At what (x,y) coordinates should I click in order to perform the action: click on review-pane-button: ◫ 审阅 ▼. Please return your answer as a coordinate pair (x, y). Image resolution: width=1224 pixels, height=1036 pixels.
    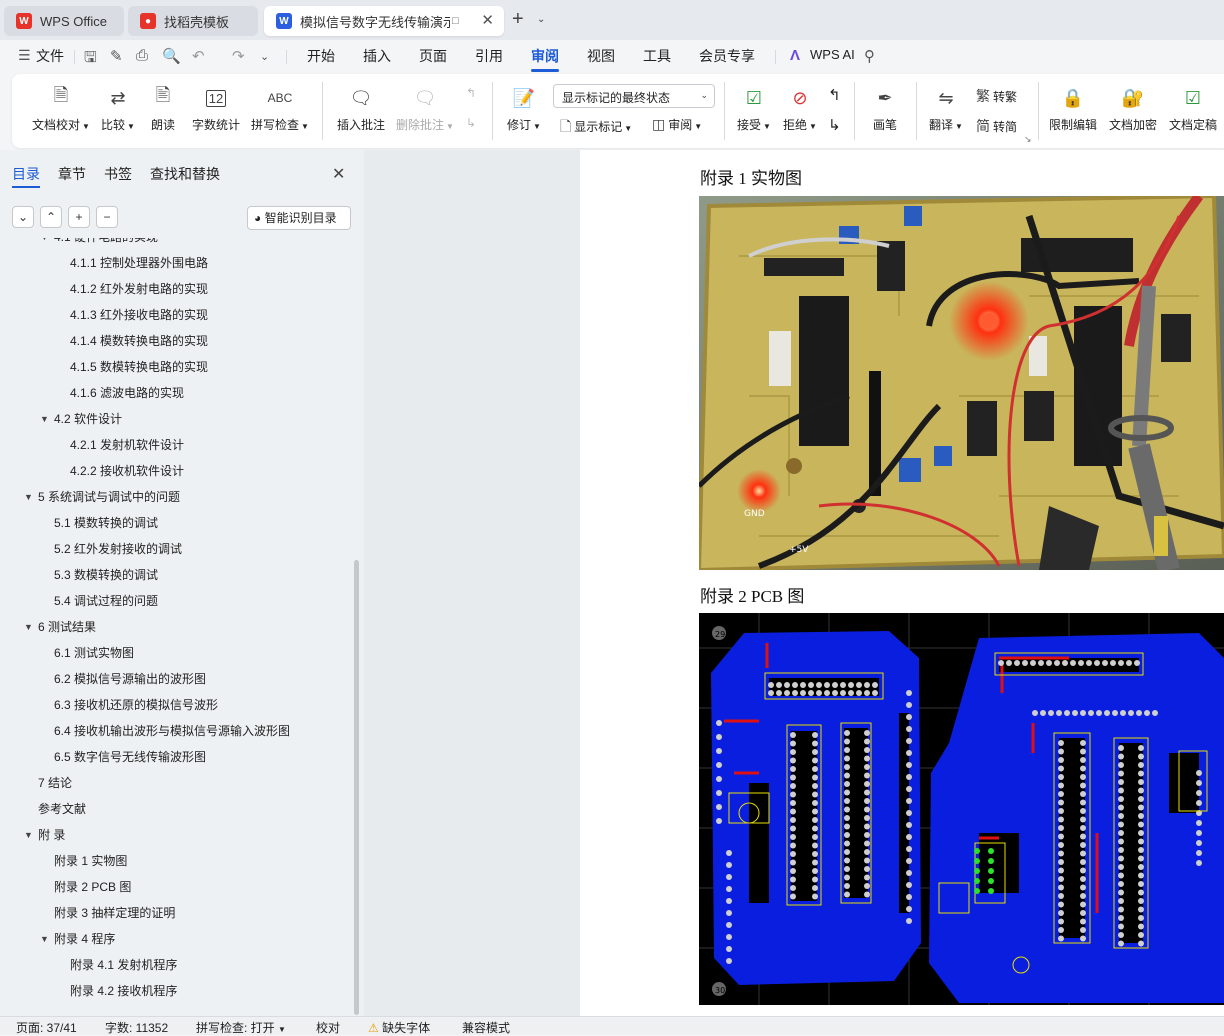
    Looking at the image, I should click on (677, 124).